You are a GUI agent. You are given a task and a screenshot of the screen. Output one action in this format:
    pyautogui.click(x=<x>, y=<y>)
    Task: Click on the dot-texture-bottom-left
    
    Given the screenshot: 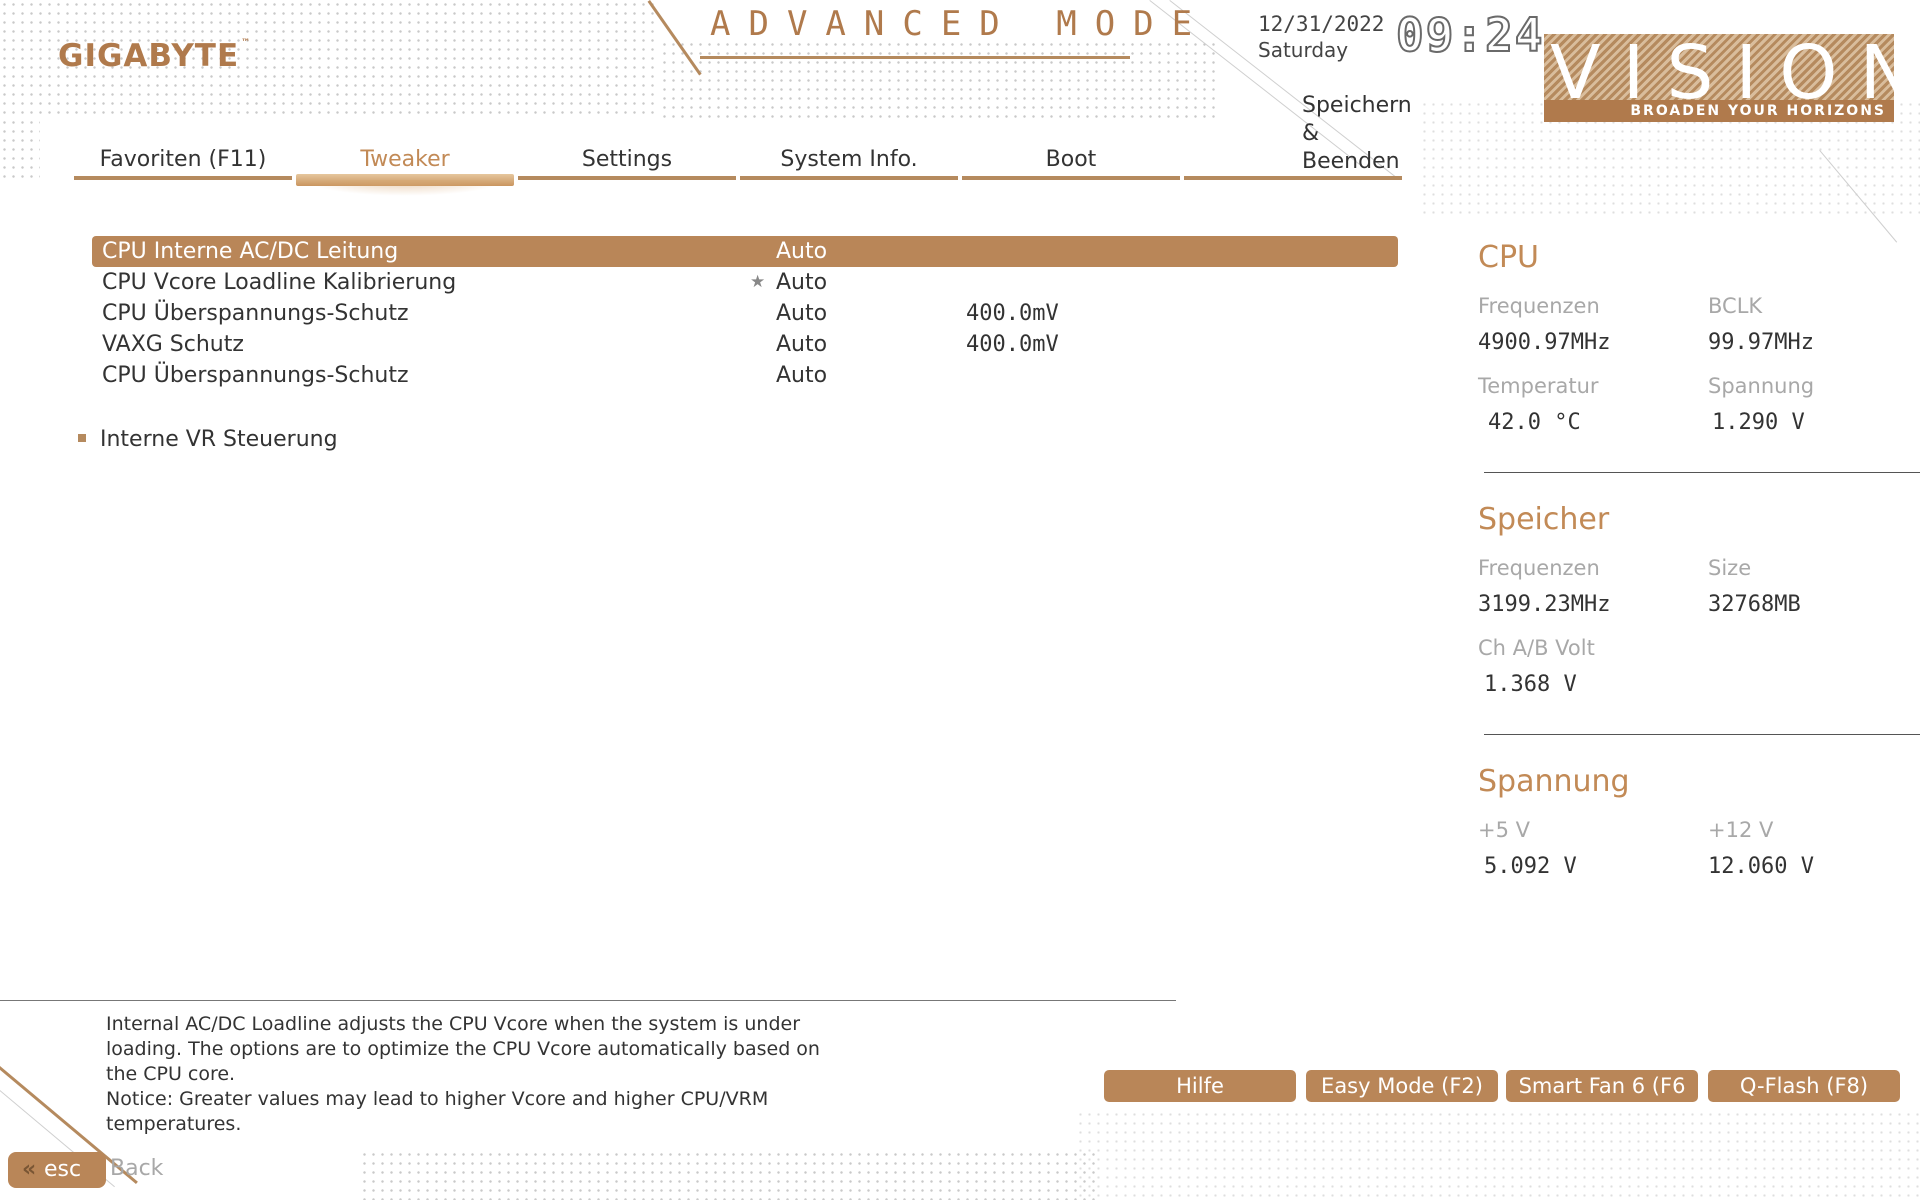 What is the action you would take?
    pyautogui.click(x=730, y=1175)
    